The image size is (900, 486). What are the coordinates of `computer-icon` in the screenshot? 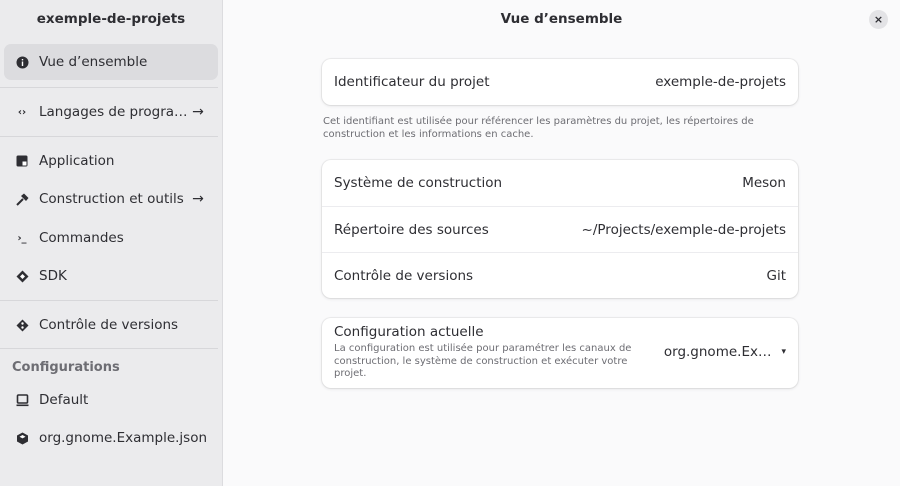 It's located at (22, 400).